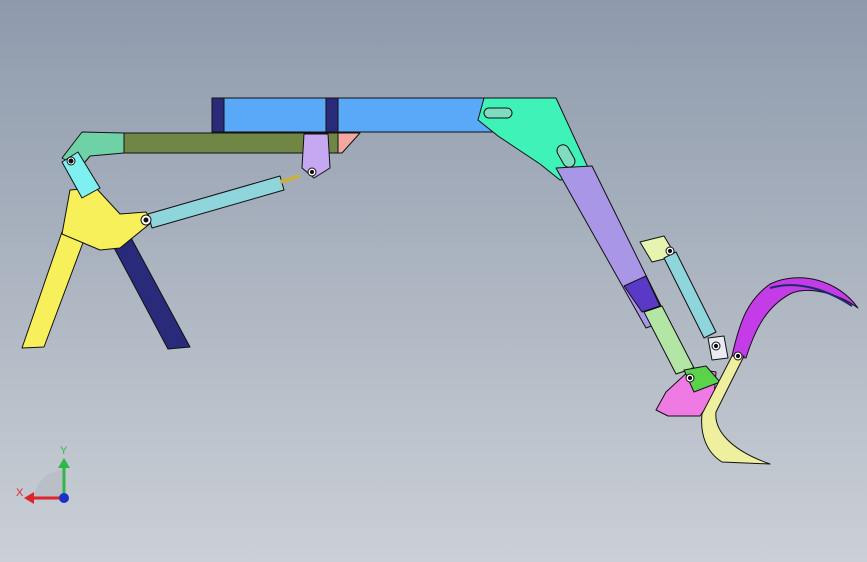 Image resolution: width=867 pixels, height=562 pixels. I want to click on beam-clamp-left, so click(218, 115).